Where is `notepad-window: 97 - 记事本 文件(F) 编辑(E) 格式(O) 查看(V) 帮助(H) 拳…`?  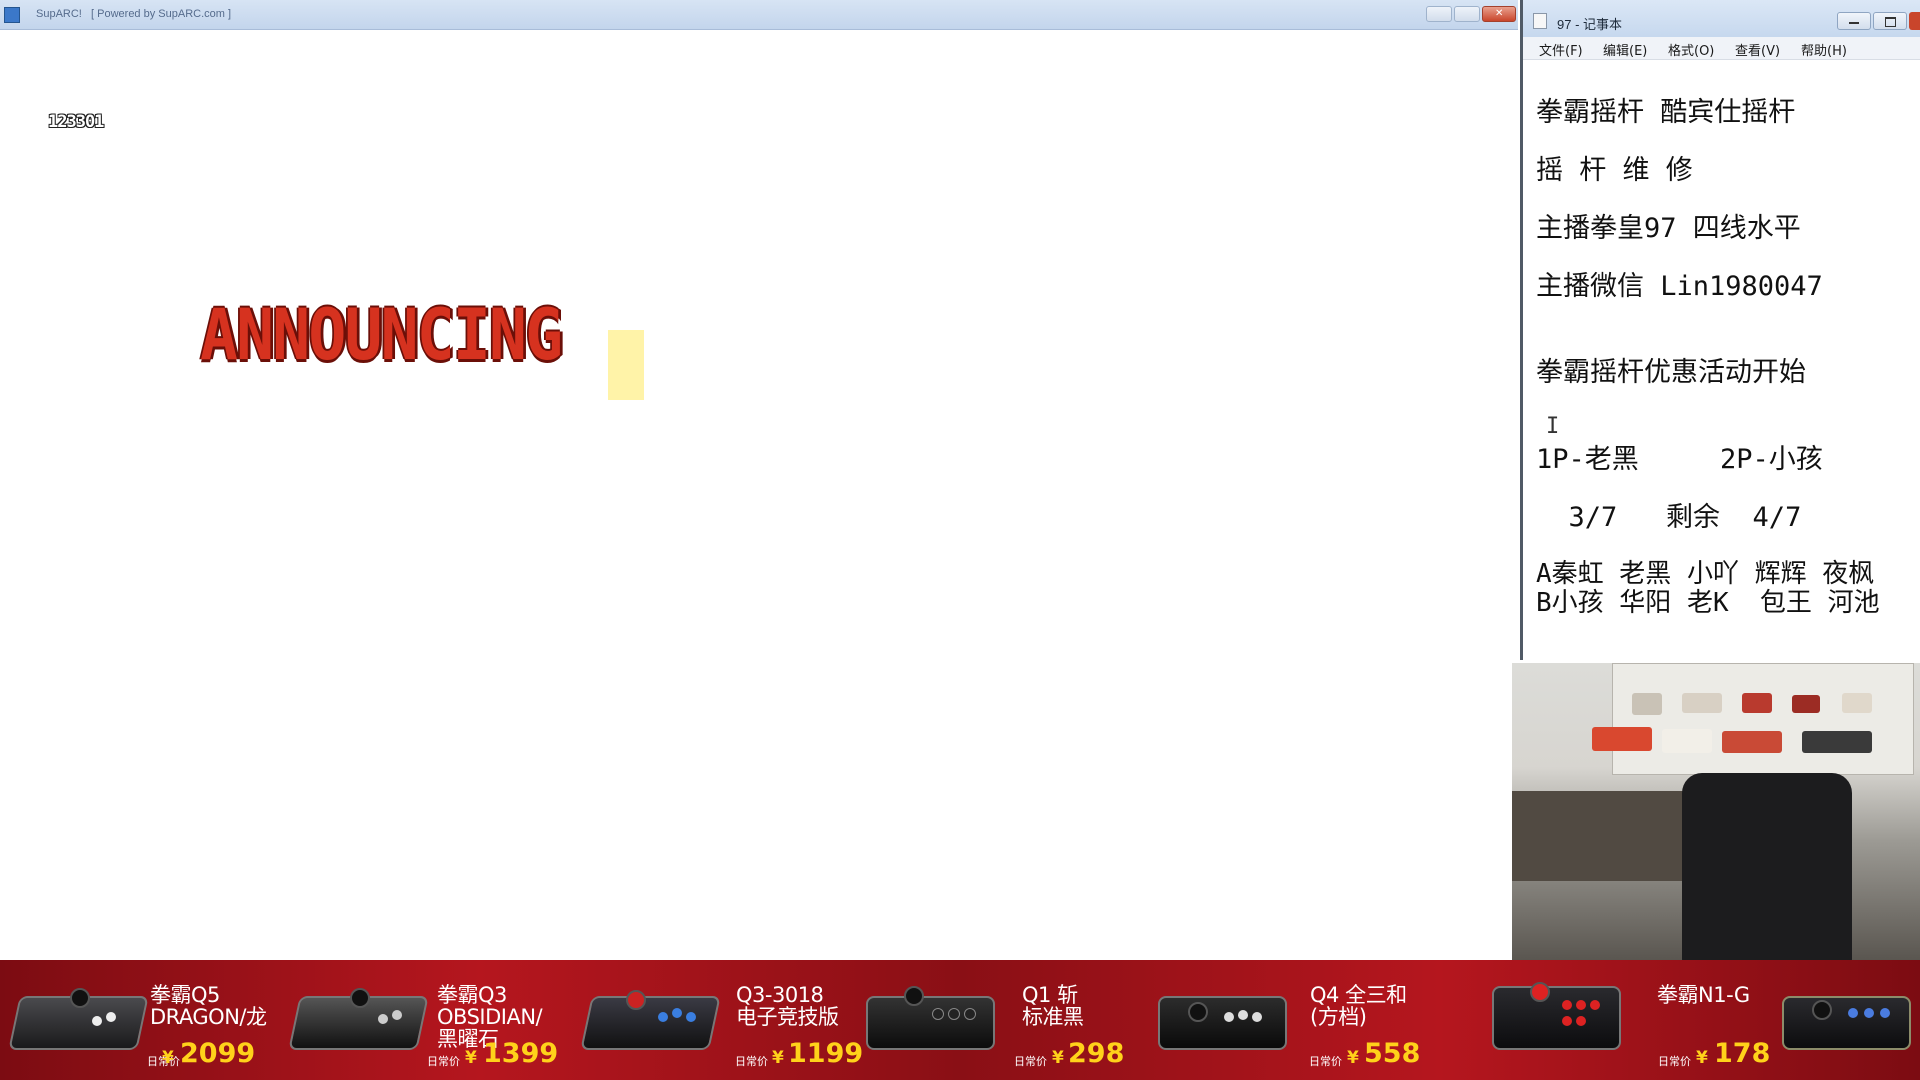
notepad-window: 97 - 记事本 文件(F) 编辑(E) 格式(O) 查看(V) 帮助(H) 拳… is located at coordinates (1720, 330).